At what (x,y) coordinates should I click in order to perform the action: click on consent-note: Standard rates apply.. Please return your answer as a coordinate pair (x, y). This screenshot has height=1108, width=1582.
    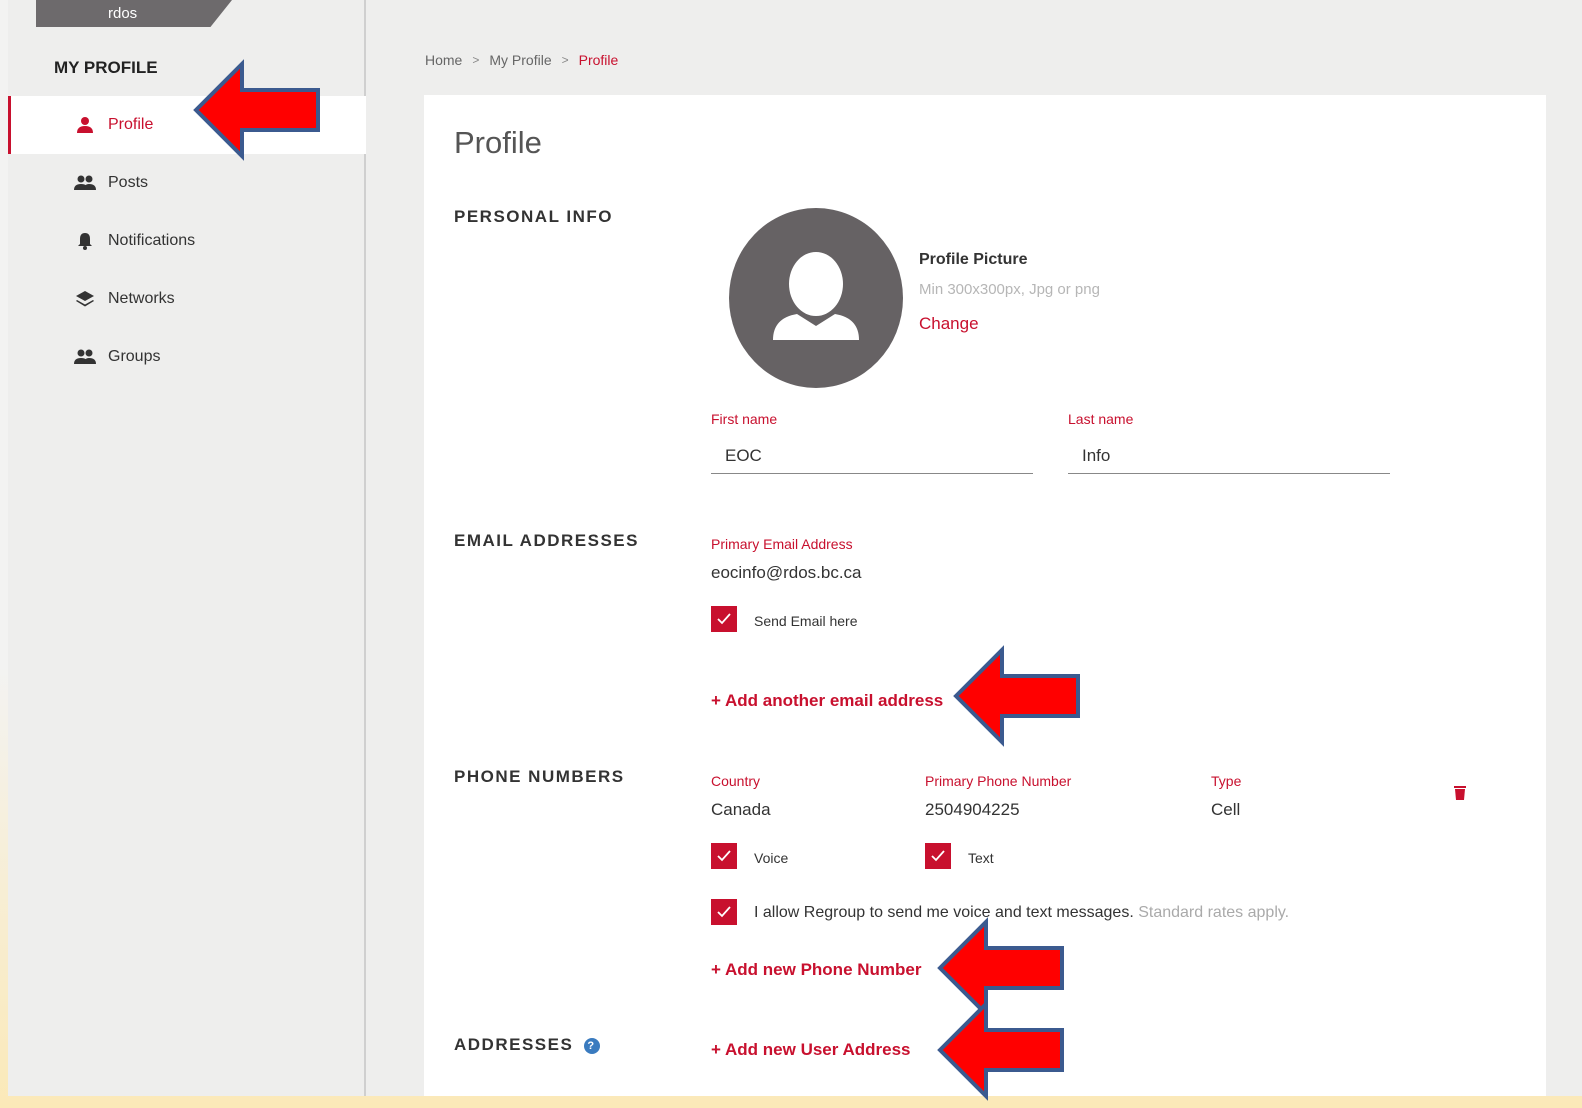
    Looking at the image, I should click on (1214, 912).